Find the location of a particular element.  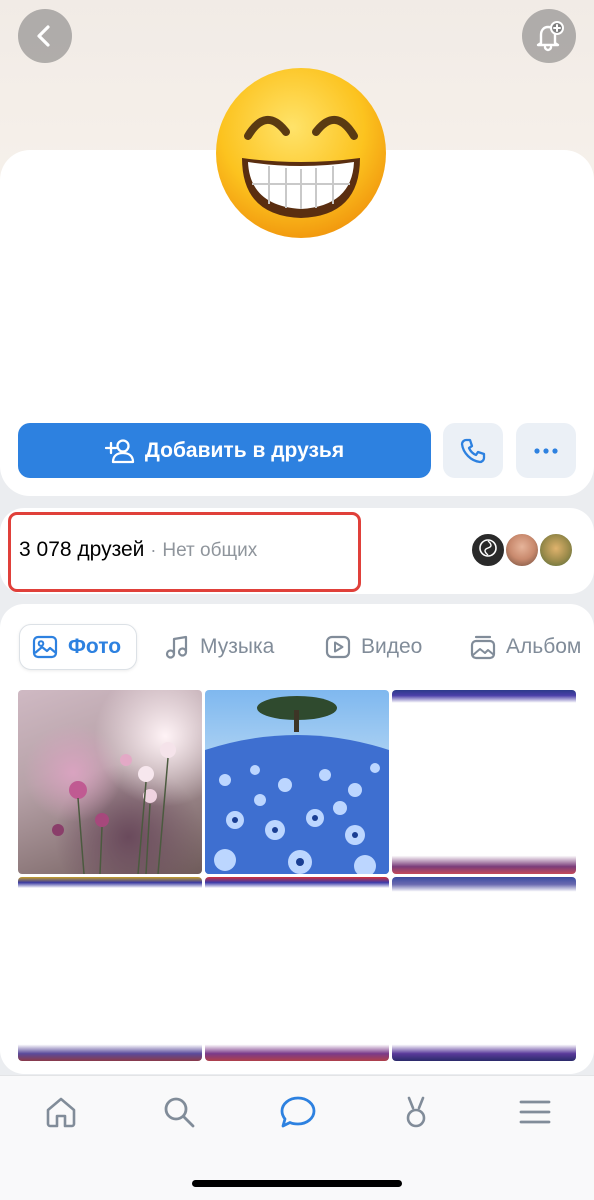

tab-albums: Альбом is located at coordinates (525, 647).